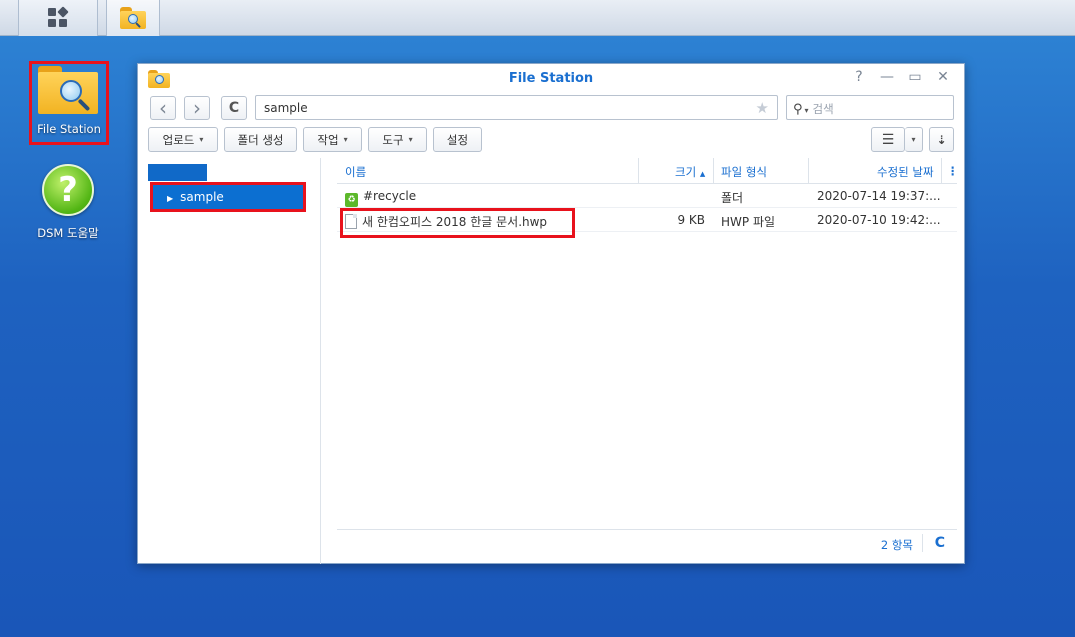  Describe the element at coordinates (823, 109) in the screenshot. I see `search-placeholder: 검색` at that location.